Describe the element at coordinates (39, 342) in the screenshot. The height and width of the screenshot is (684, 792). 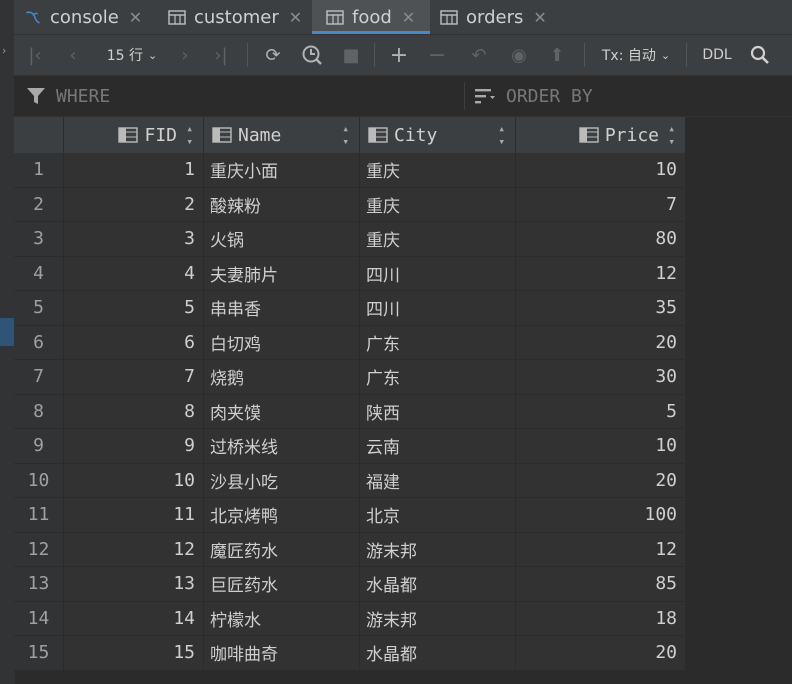
I see `row-number-cell: 6` at that location.